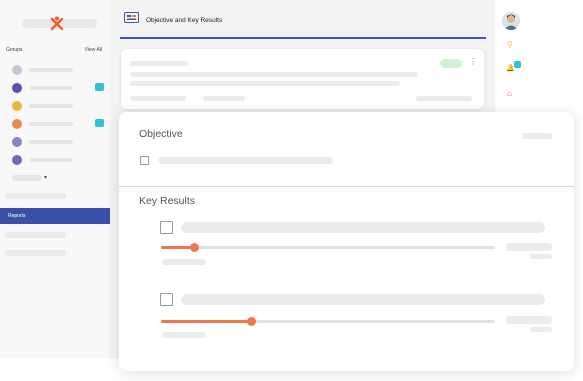  Describe the element at coordinates (54, 52) in the screenshot. I see `groups-header: Groups View All` at that location.